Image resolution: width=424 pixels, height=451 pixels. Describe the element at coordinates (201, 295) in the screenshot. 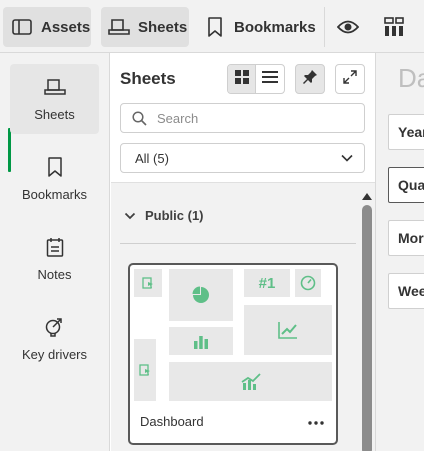

I see `pie-chart-icon` at that location.